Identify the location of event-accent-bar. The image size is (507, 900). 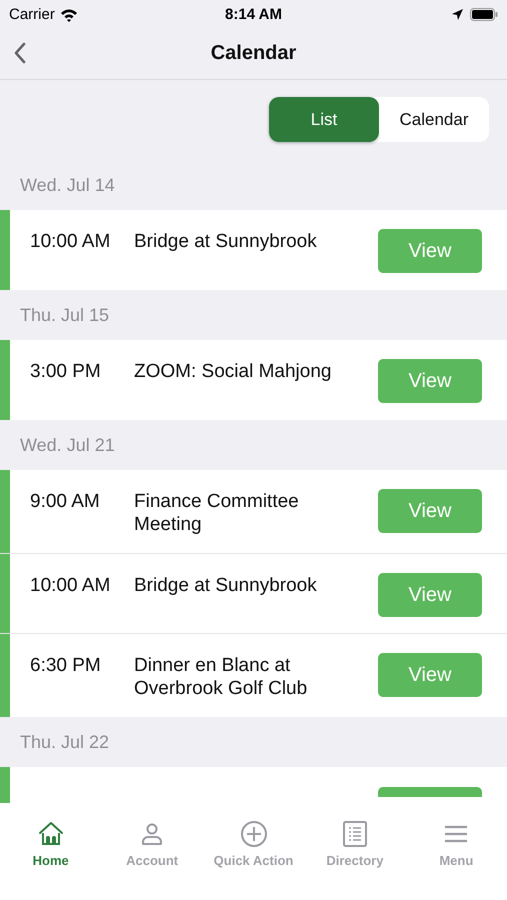
(5, 785).